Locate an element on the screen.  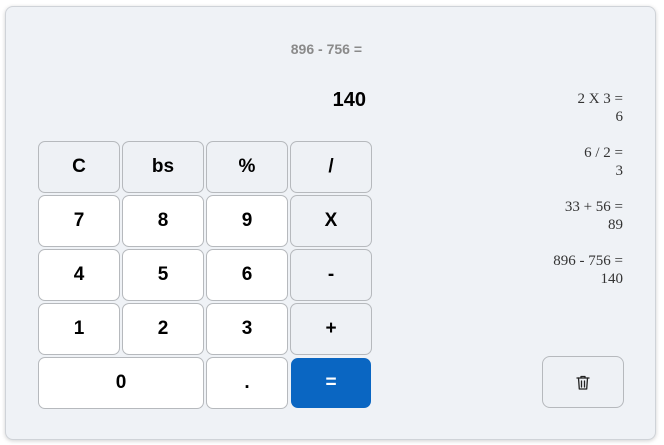
trash-icon is located at coordinates (583, 382).